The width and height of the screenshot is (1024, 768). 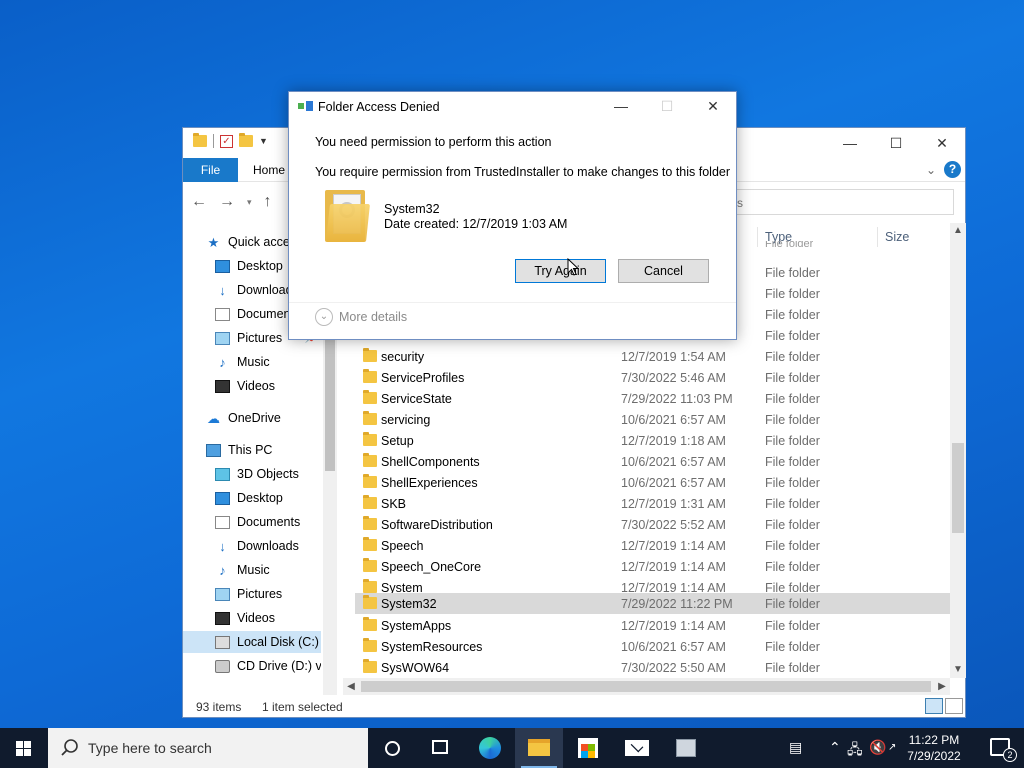 What do you see at coordinates (330, 396) in the screenshot?
I see `sidebar-scrollbar-thumb` at bounding box center [330, 396].